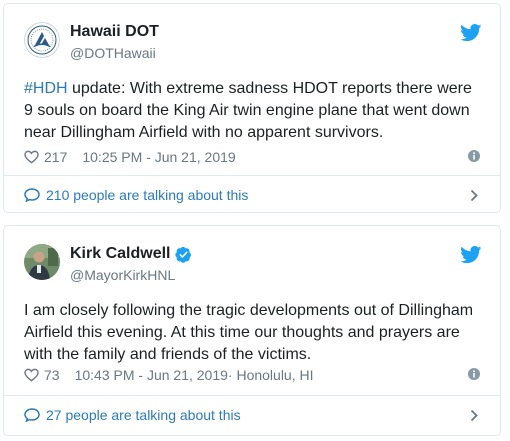 This screenshot has width=510, height=441. Describe the element at coordinates (147, 195) in the screenshot. I see `talking-count-text: 210 people are talking about this` at that location.